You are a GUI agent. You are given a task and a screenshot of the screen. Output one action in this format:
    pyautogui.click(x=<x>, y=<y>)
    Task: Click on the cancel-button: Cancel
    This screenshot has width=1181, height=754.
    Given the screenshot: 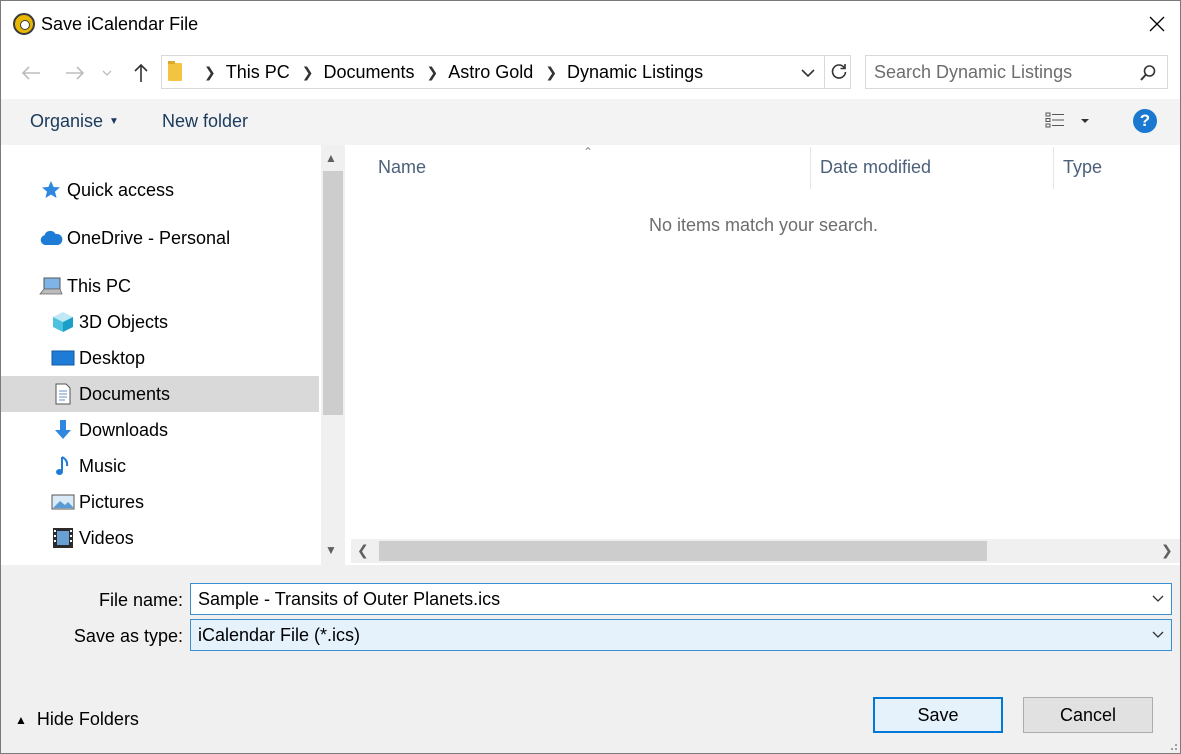 What is the action you would take?
    pyautogui.click(x=1088, y=715)
    